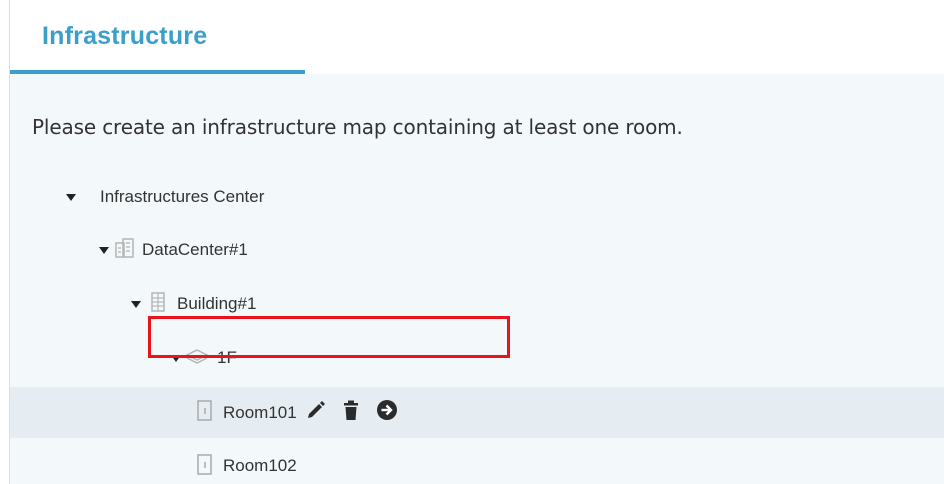  I want to click on tree-node-label: Room102, so click(260, 465).